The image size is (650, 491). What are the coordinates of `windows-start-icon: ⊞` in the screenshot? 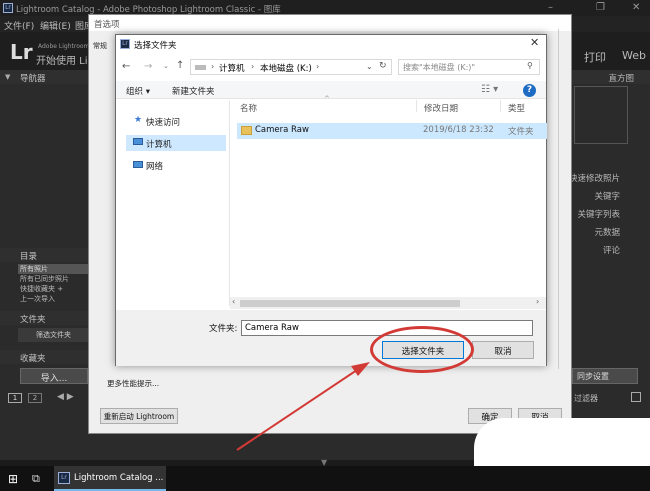 It's located at (13, 479).